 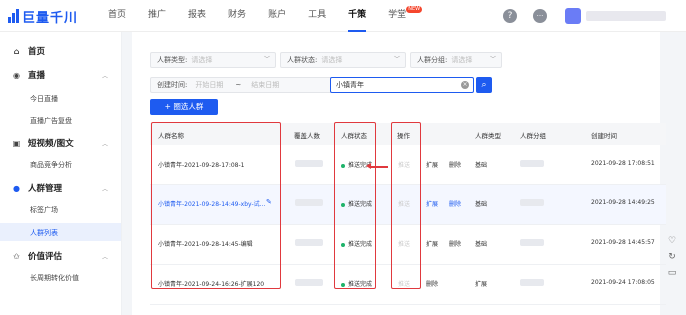 I want to click on nav-qiance: 千策, so click(x=357, y=16).